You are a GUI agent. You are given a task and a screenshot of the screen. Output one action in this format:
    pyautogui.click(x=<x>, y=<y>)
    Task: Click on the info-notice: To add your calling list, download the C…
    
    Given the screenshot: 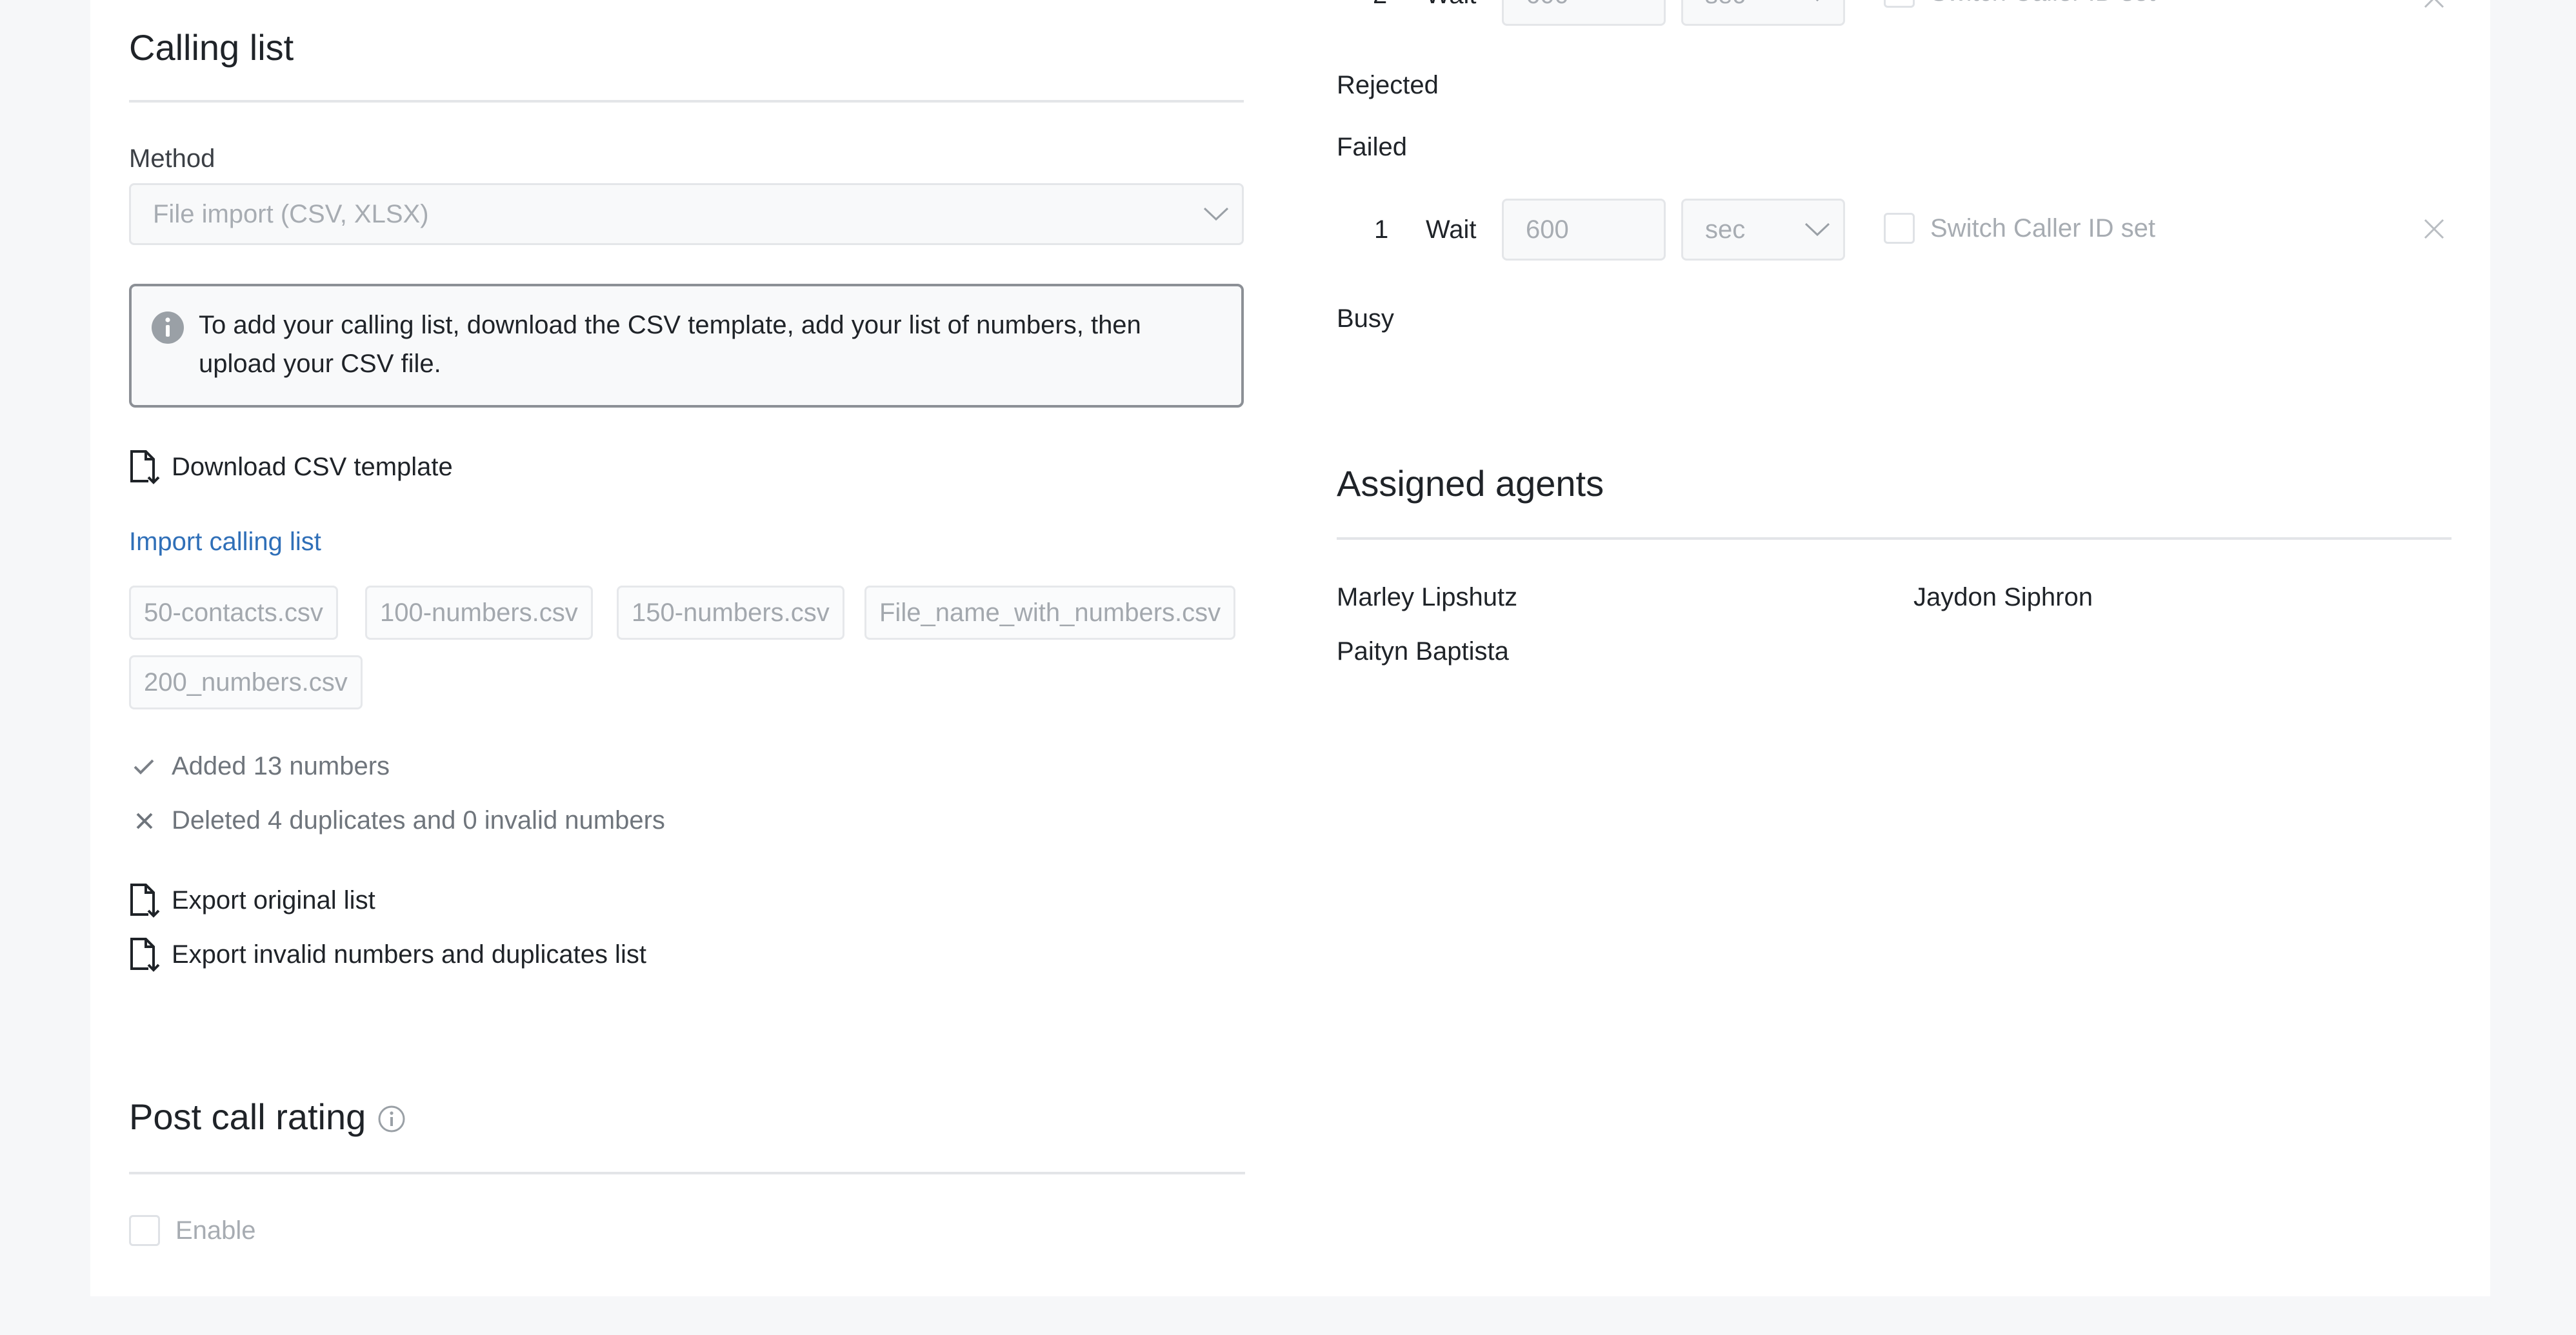 What is the action you would take?
    pyautogui.click(x=686, y=346)
    